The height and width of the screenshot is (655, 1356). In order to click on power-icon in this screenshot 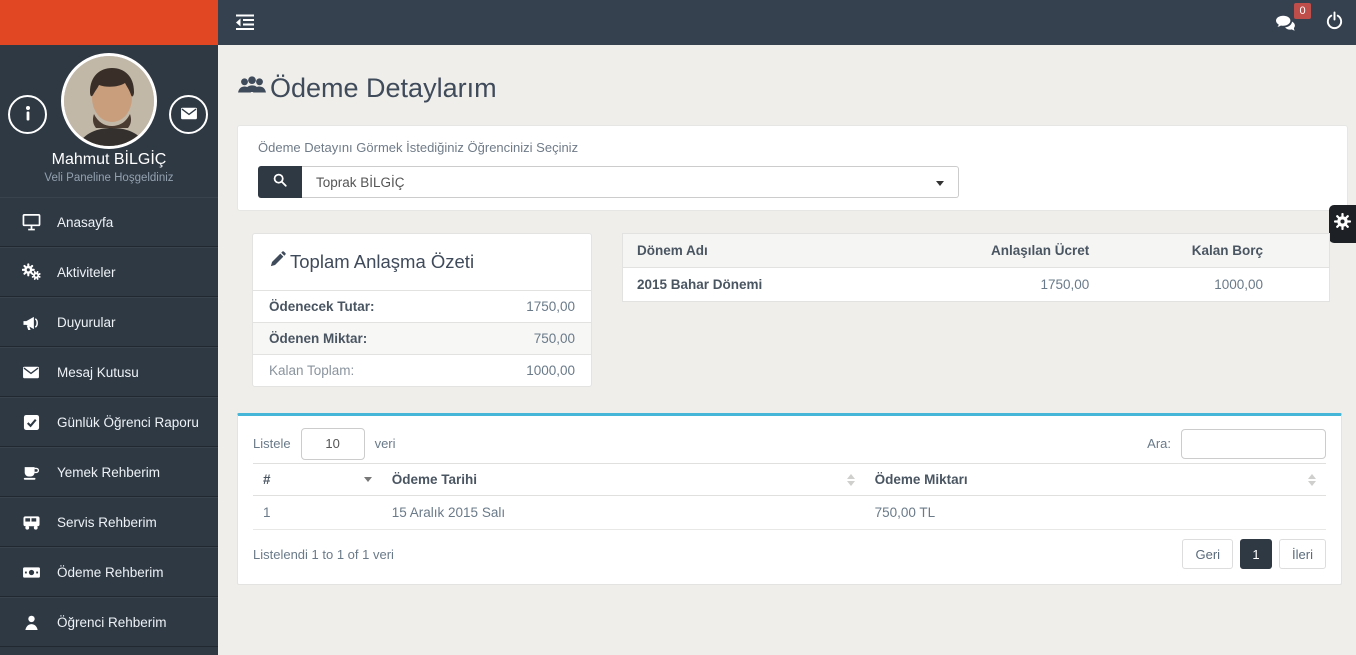, I will do `click(1334, 22)`.